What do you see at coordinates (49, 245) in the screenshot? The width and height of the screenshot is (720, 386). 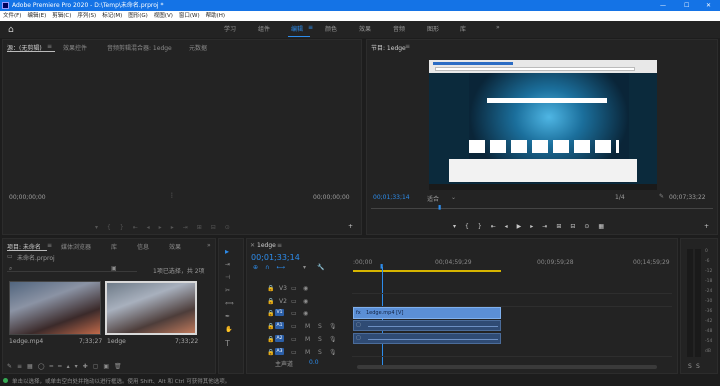 I see `project-menu-icon: ≡` at bounding box center [49, 245].